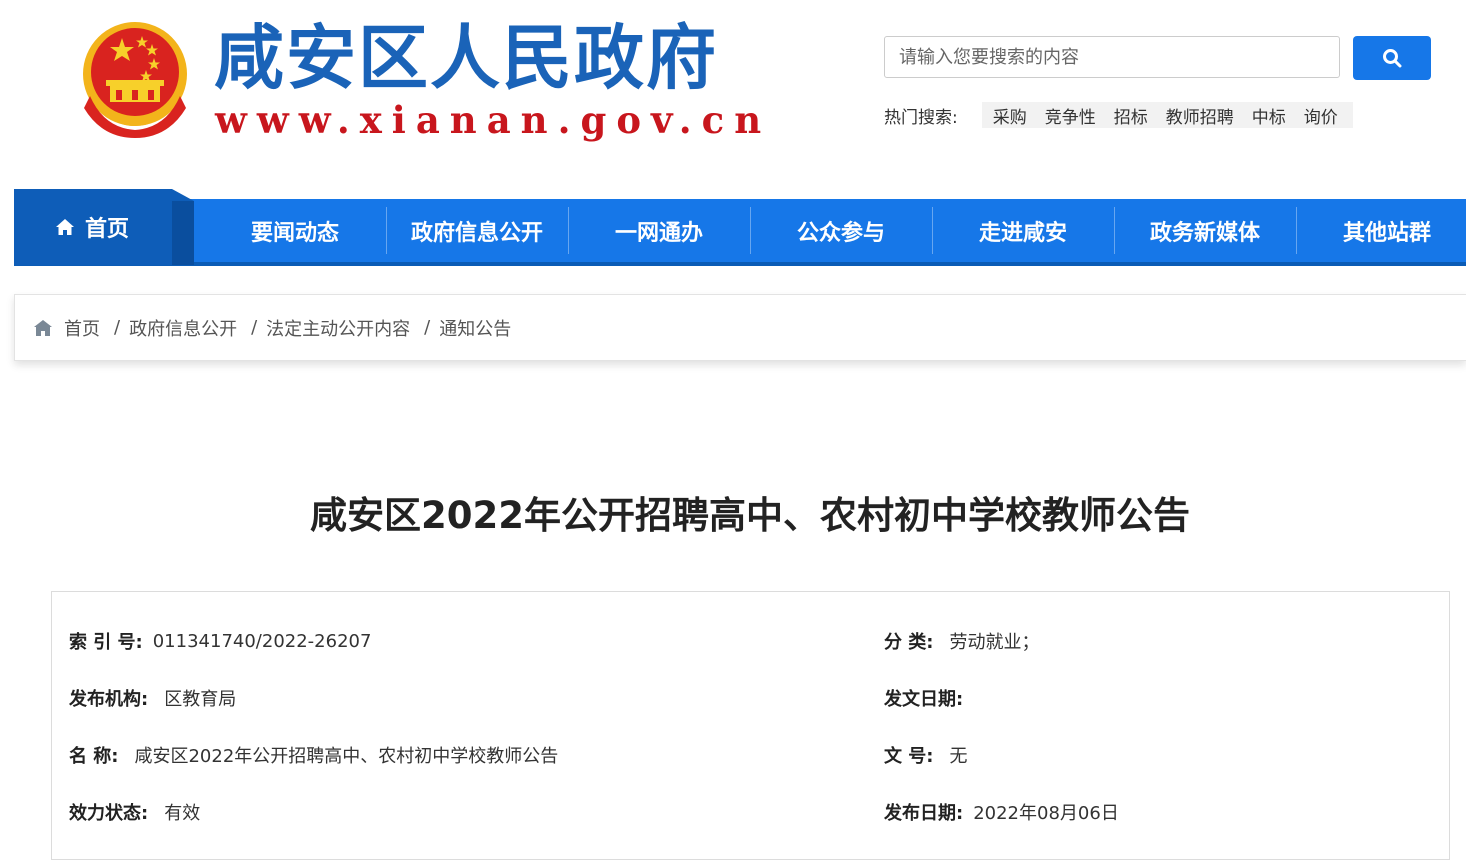 The height and width of the screenshot is (865, 1466). Describe the element at coordinates (750, 515) in the screenshot. I see `article-title: 咸安区2022年公开招聘高中、农村初中学校教师公告` at that location.